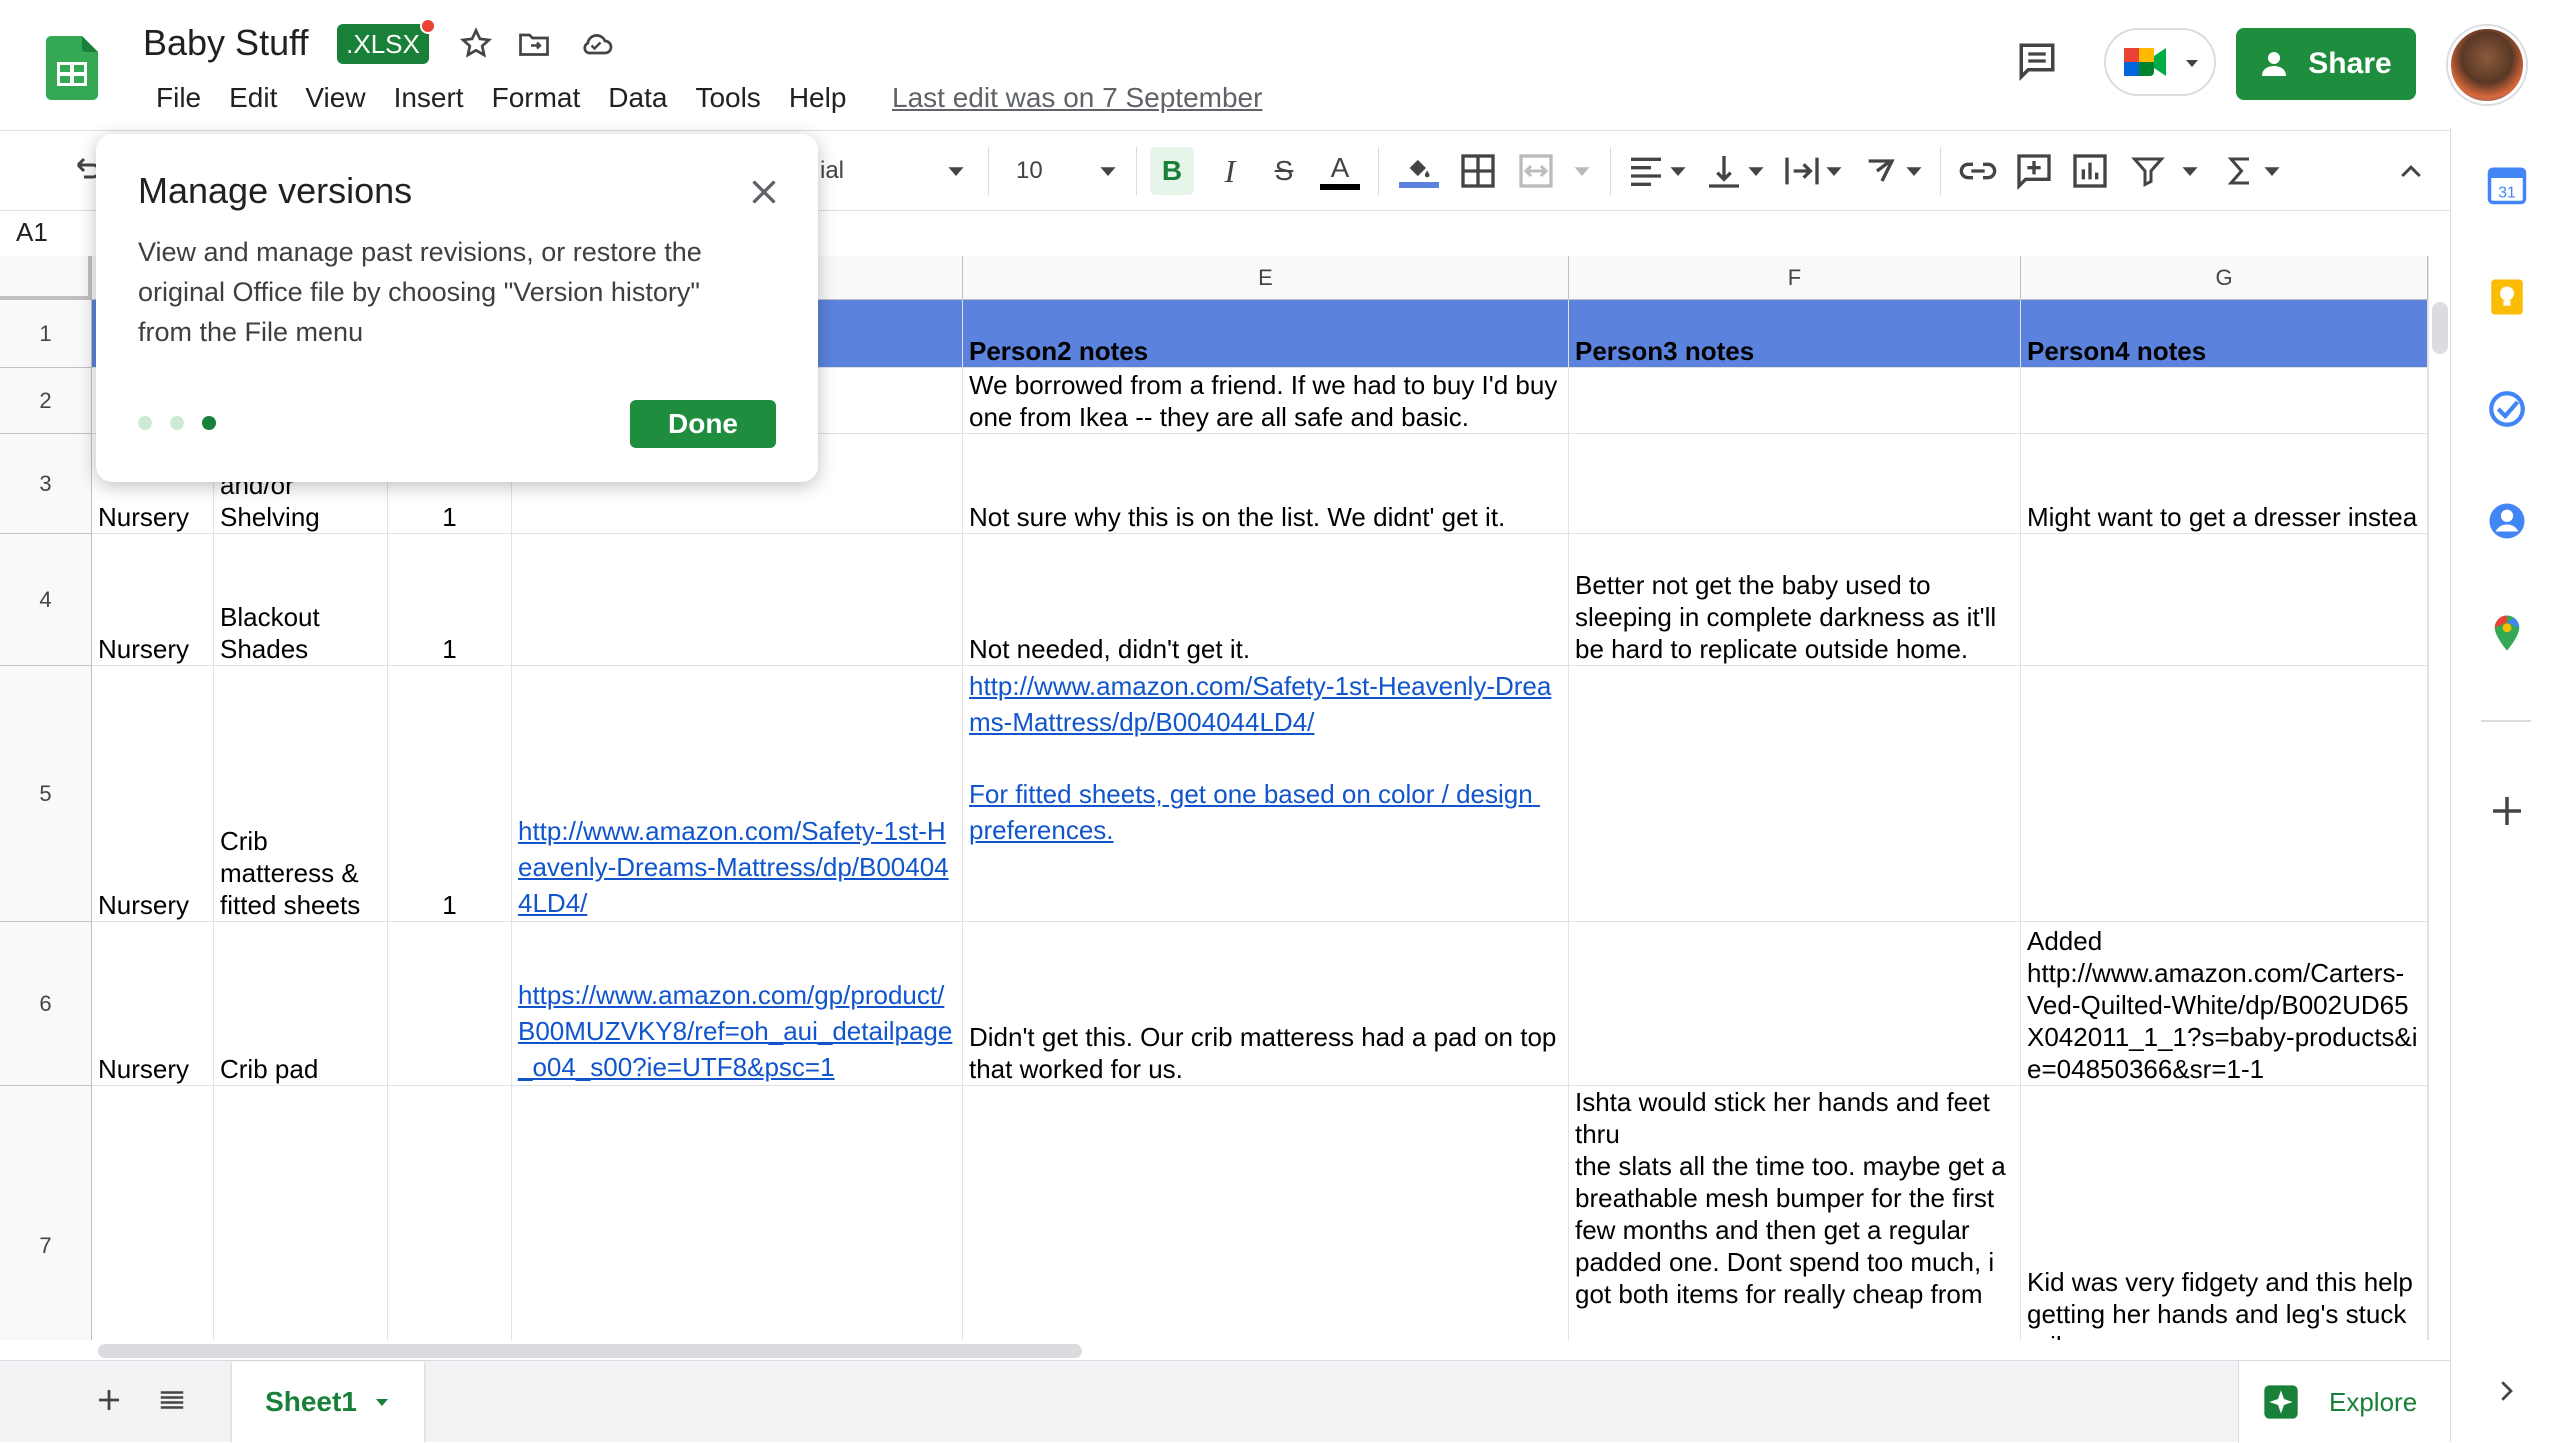 This screenshot has height=1443, width=2560. What do you see at coordinates (2224, 401) in the screenshot?
I see `cell-g2` at bounding box center [2224, 401].